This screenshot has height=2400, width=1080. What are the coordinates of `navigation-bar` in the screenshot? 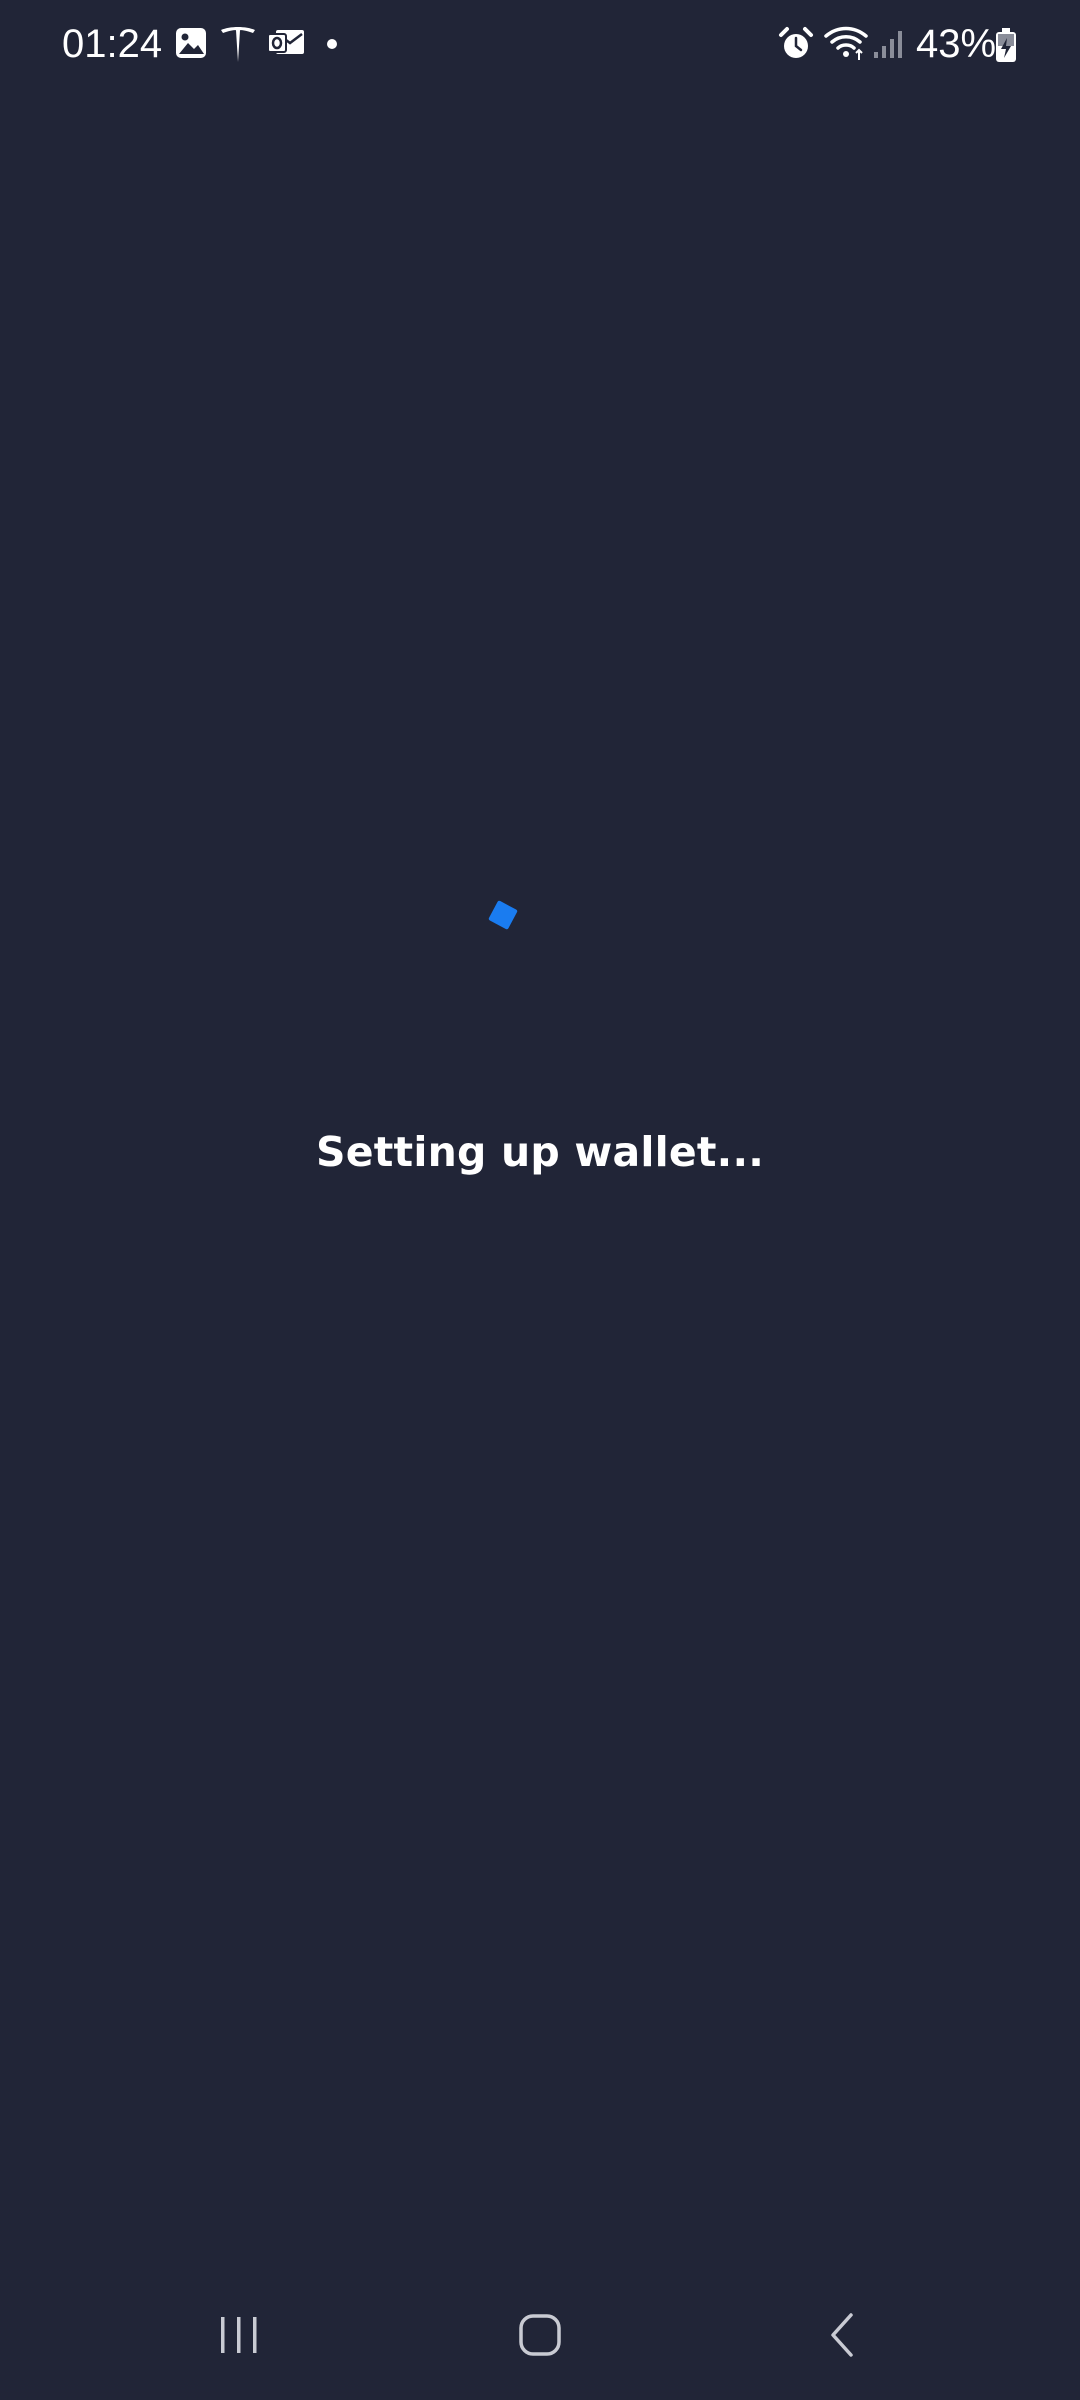 It's located at (540, 2335).